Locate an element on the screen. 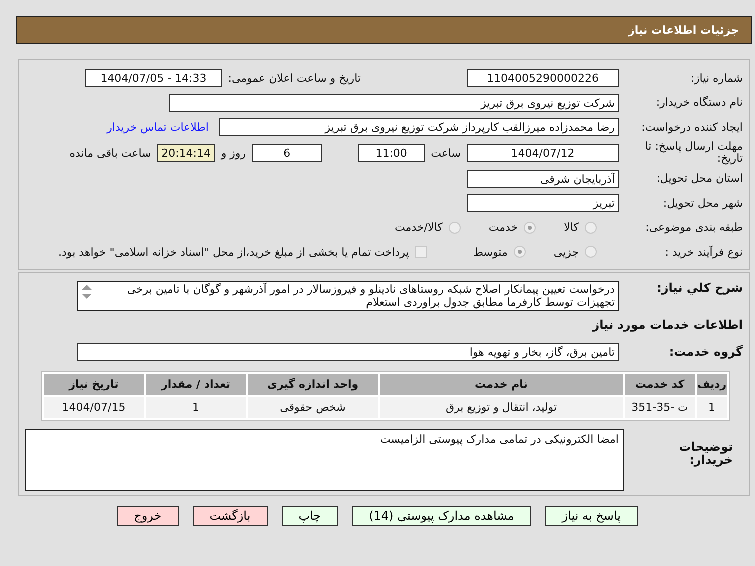  checkbox-label: پرداخت تمام یا بخشی از مبلغ خرید،از محل "اسناد خزانه اسلامی" خواهد بود. is located at coordinates (234, 252).